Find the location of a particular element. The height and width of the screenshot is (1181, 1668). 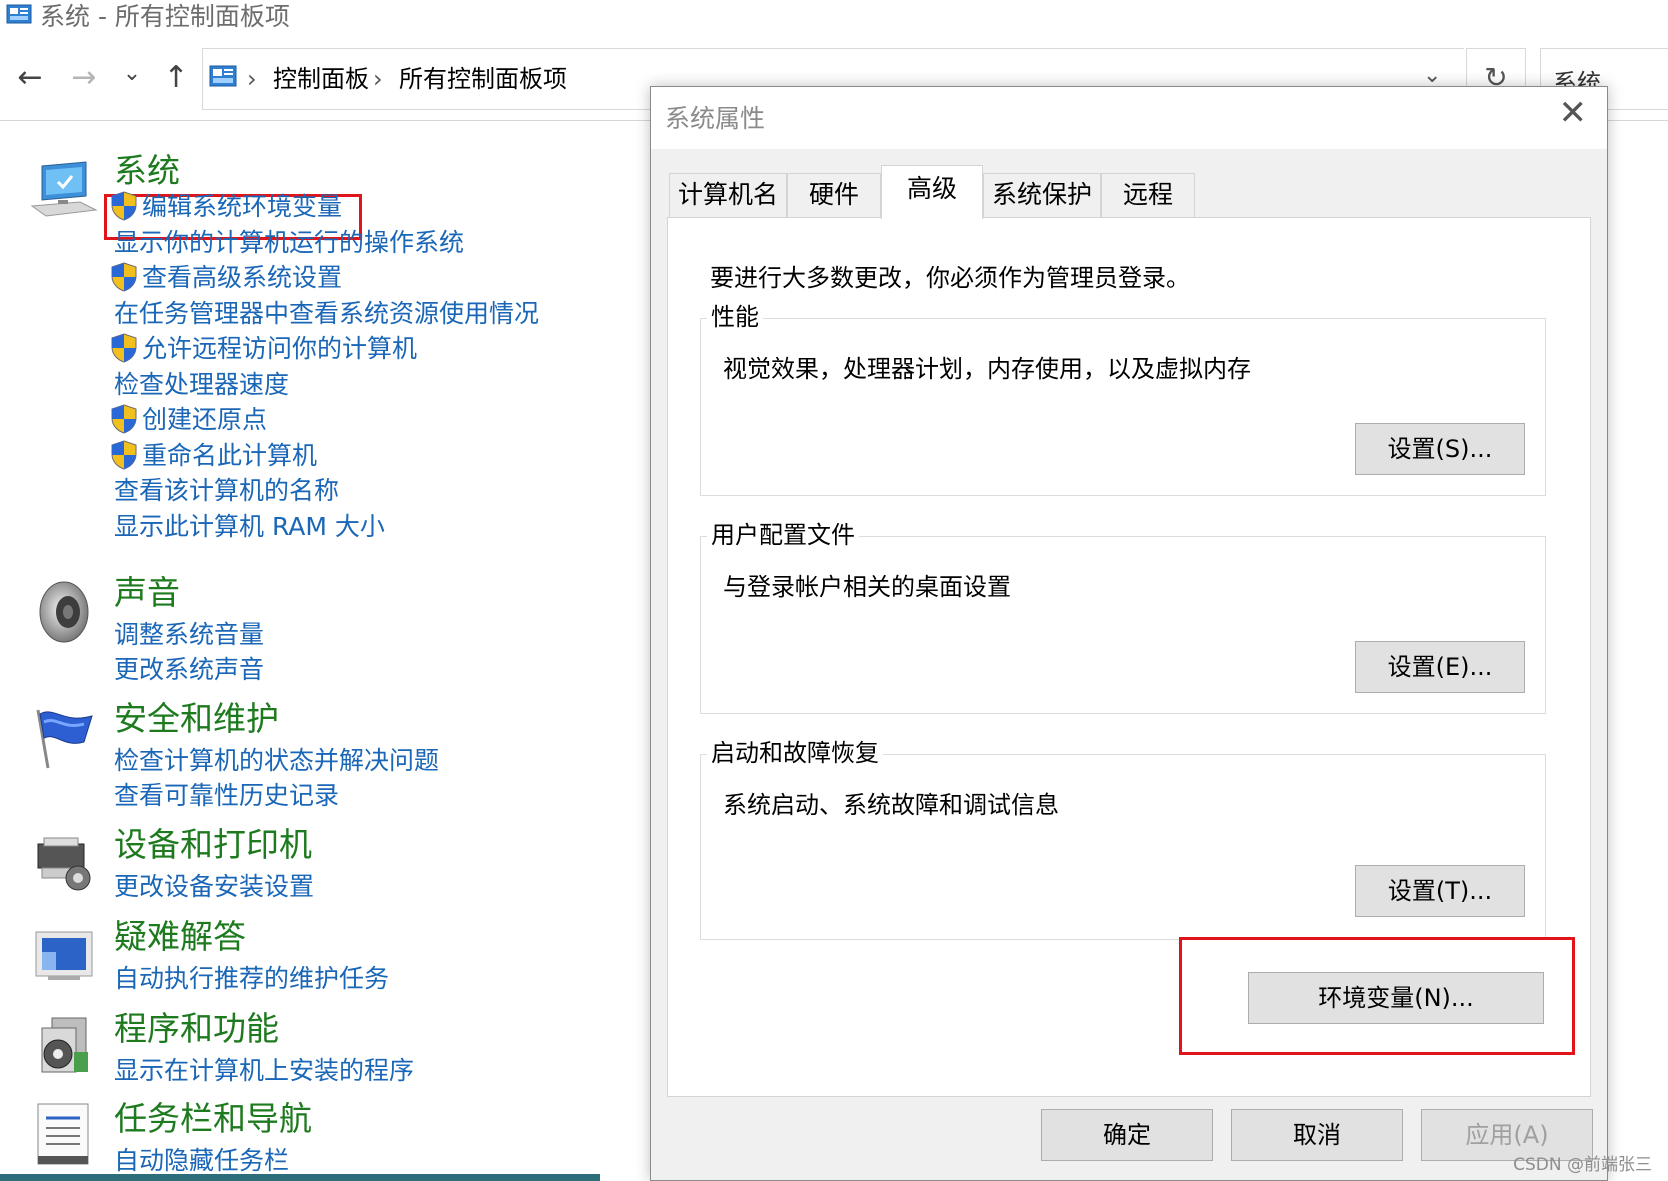

group-legend-startup-recovery: 启动和故障恢复 is located at coordinates (795, 753).